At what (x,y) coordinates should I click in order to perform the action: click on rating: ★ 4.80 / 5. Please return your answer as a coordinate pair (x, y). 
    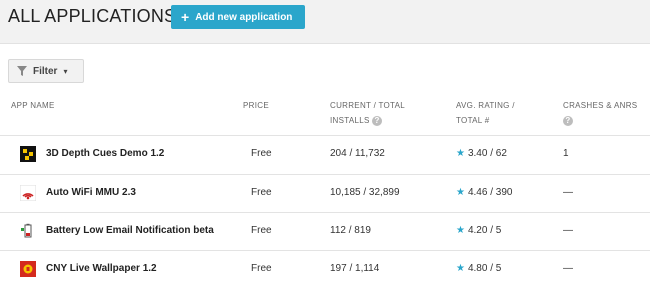
    Looking at the image, I should click on (478, 268).